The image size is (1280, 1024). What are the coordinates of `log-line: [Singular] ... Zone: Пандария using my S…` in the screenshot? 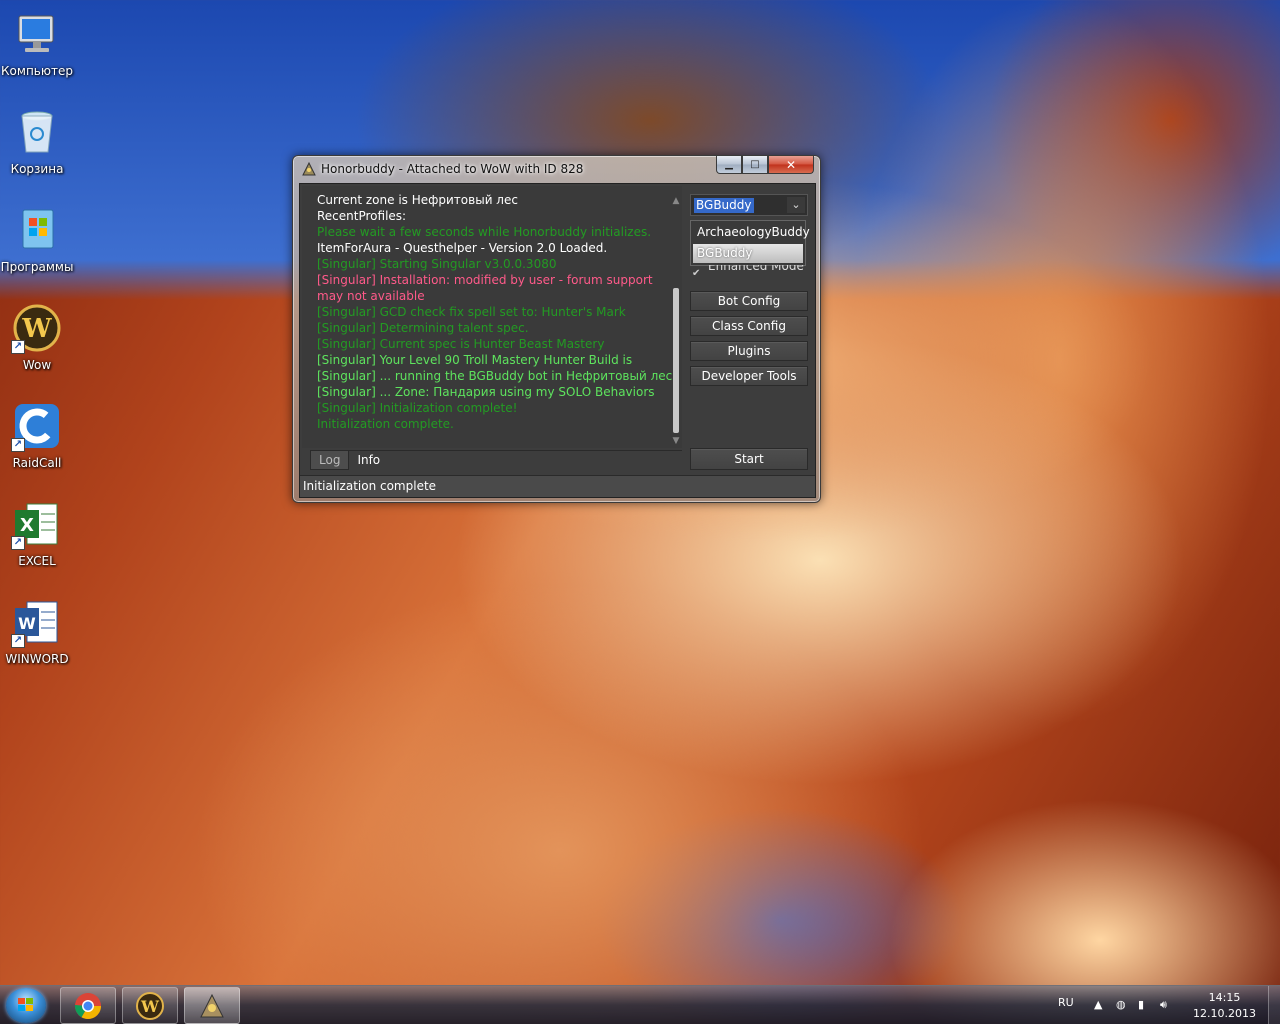 It's located at (486, 392).